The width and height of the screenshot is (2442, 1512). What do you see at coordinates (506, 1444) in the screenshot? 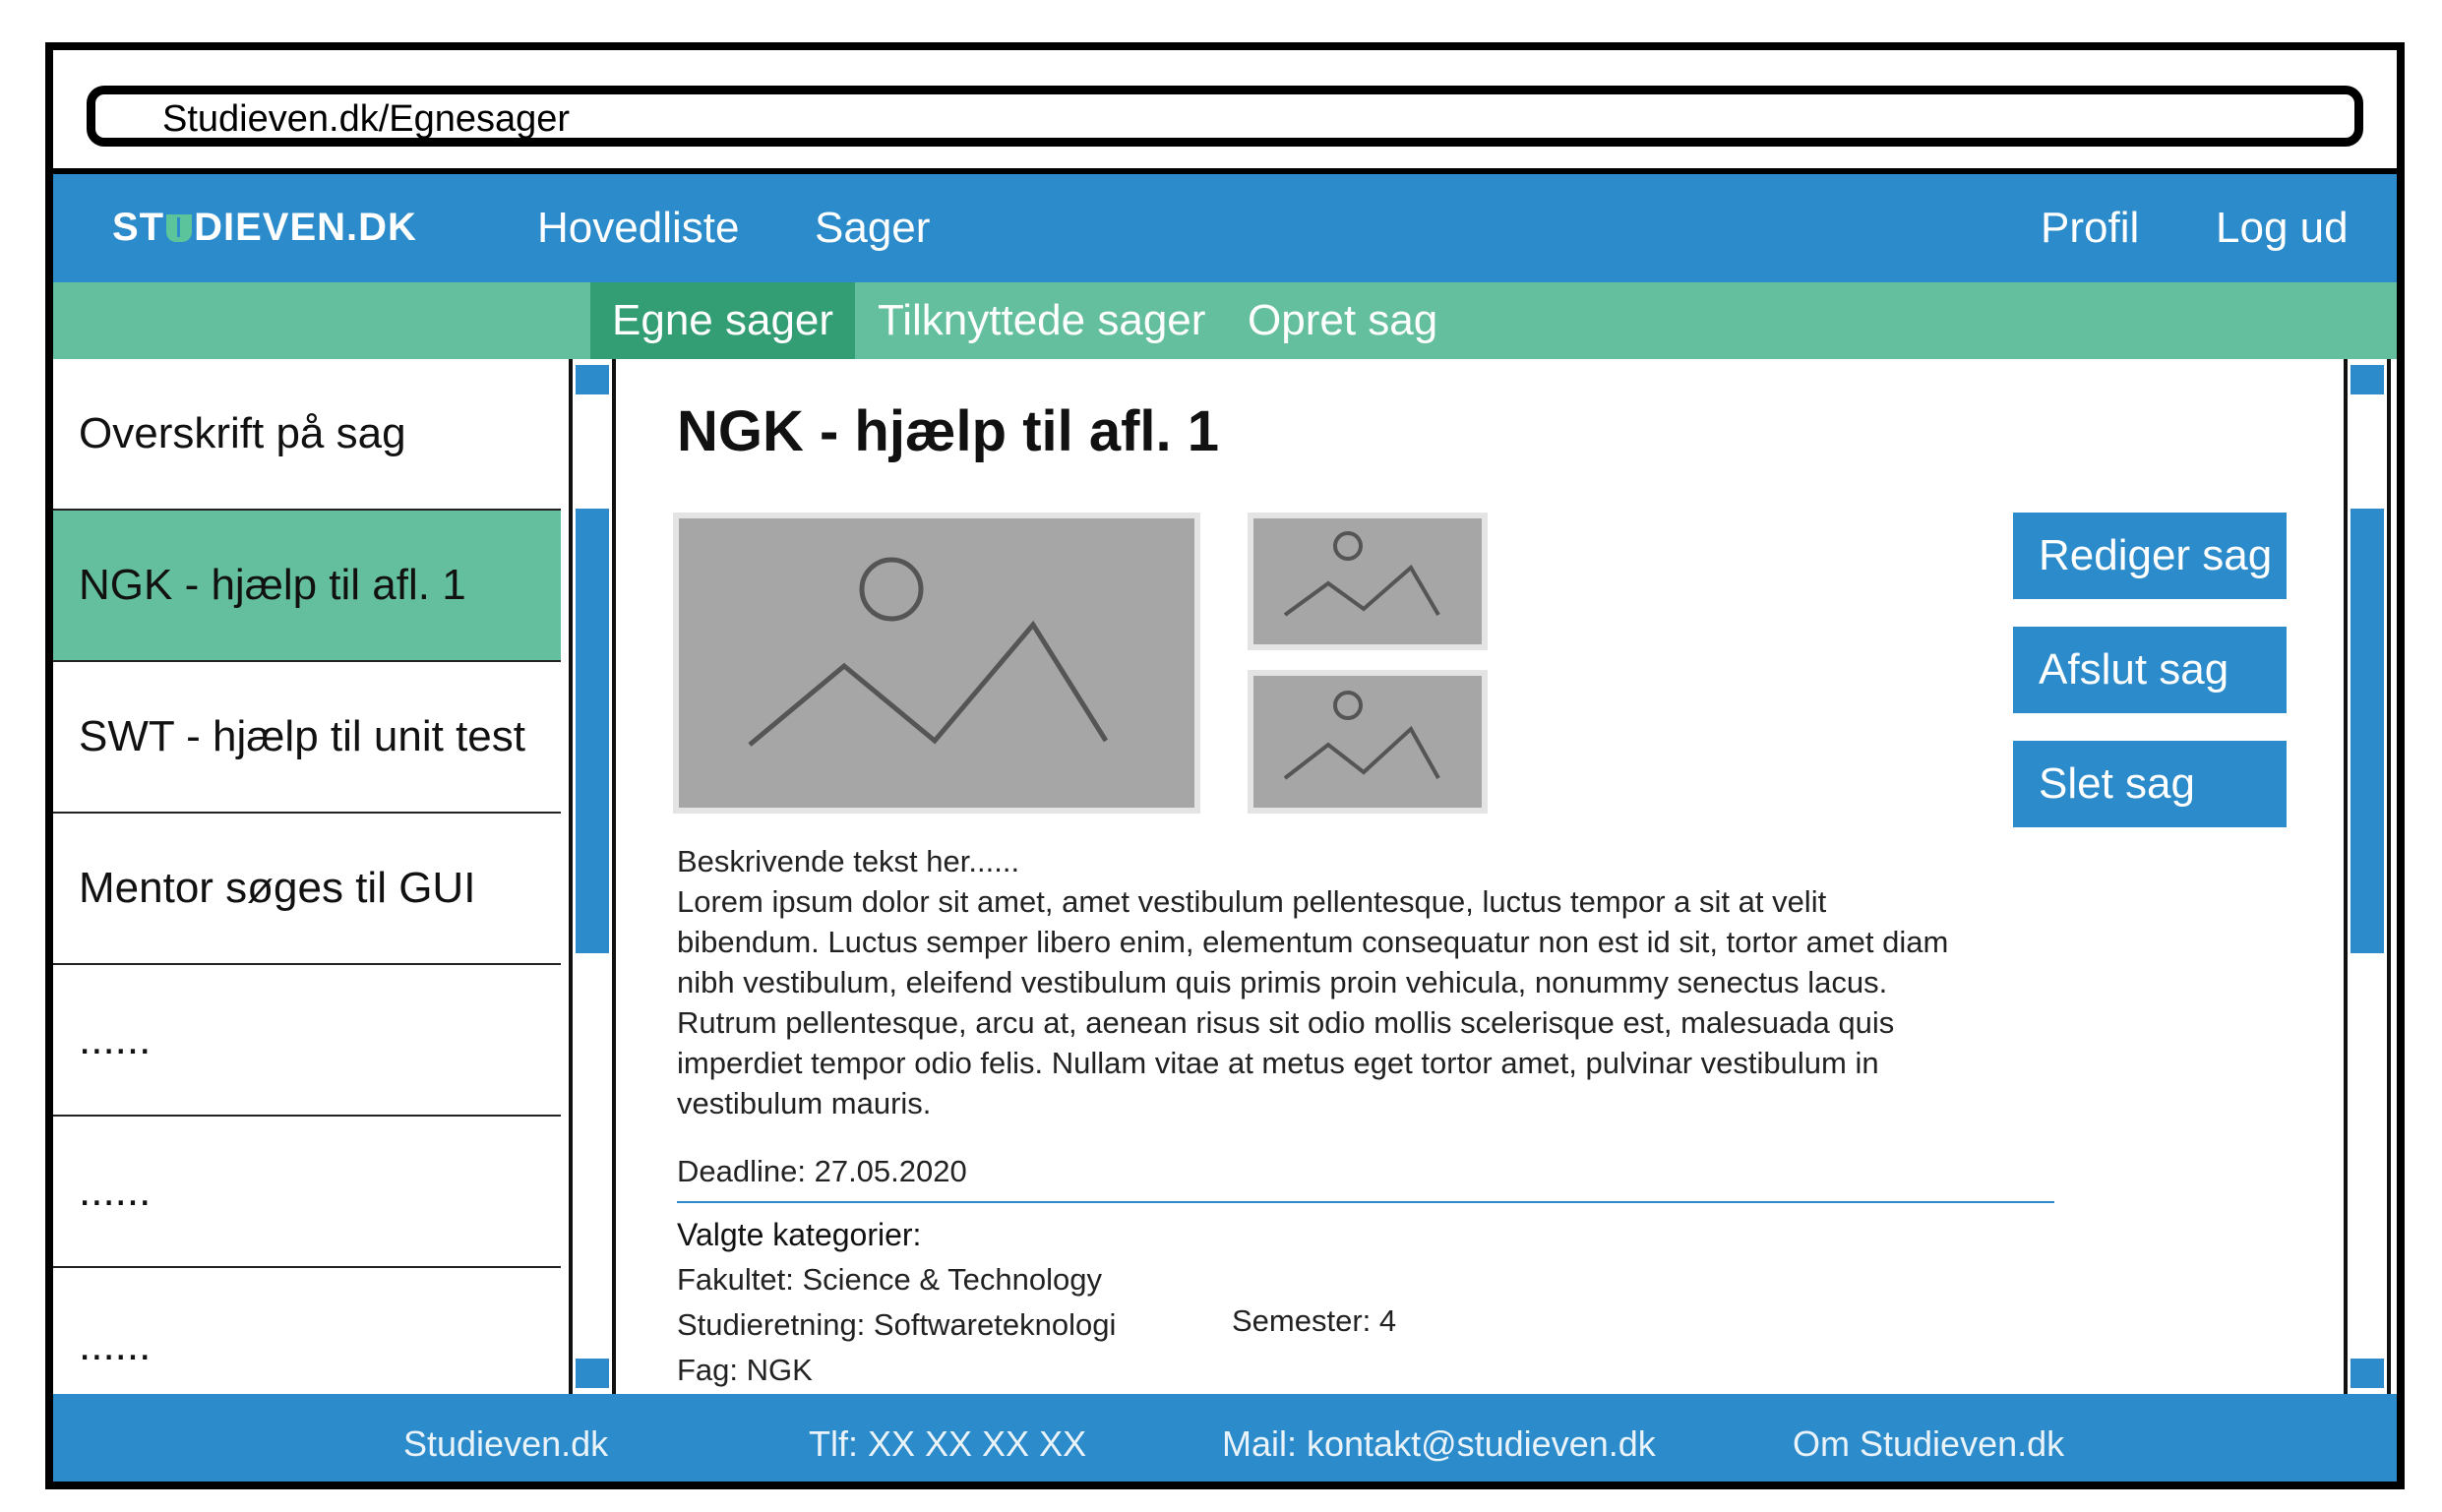
I see `footer-link-home: Studieven.dk` at bounding box center [506, 1444].